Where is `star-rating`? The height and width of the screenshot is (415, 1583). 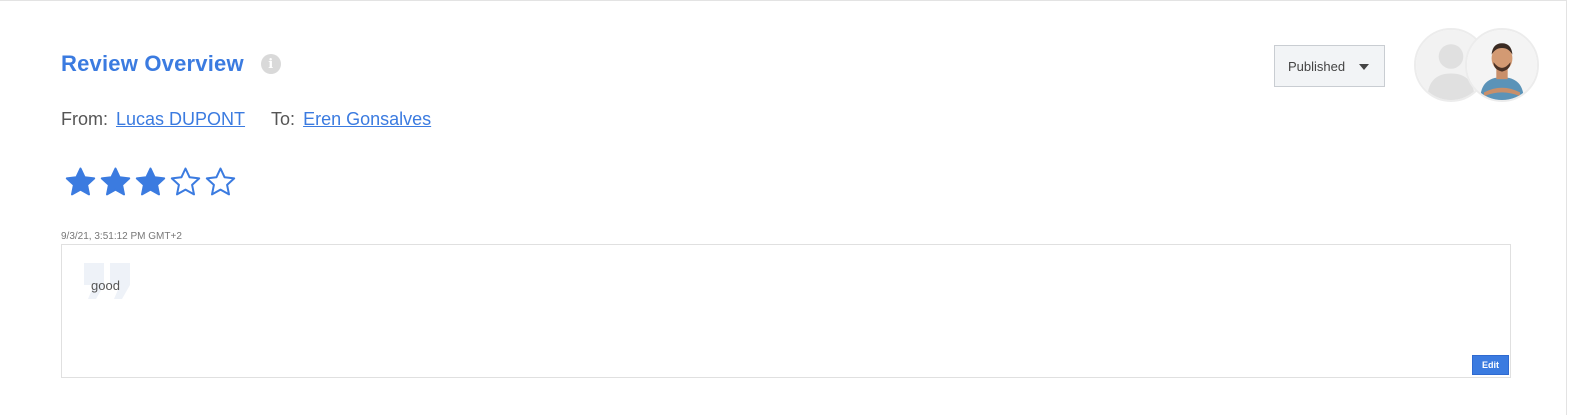 star-rating is located at coordinates (150, 181).